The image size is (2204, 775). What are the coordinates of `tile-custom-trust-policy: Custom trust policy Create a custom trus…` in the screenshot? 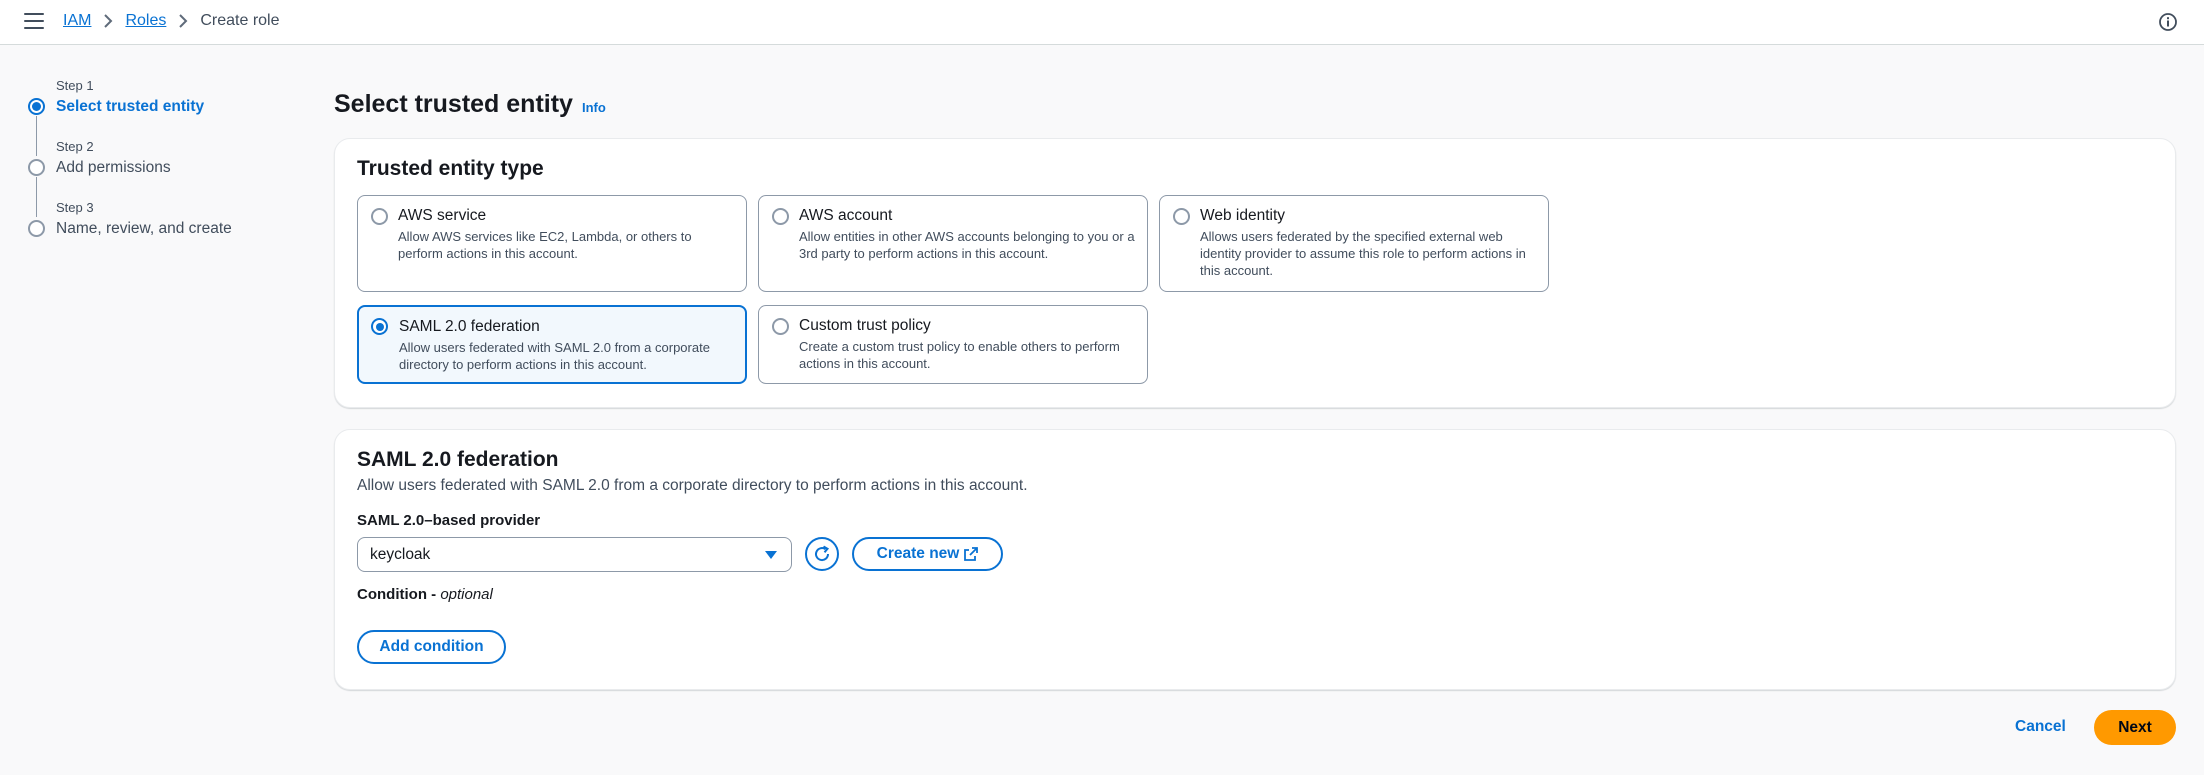 It's located at (953, 344).